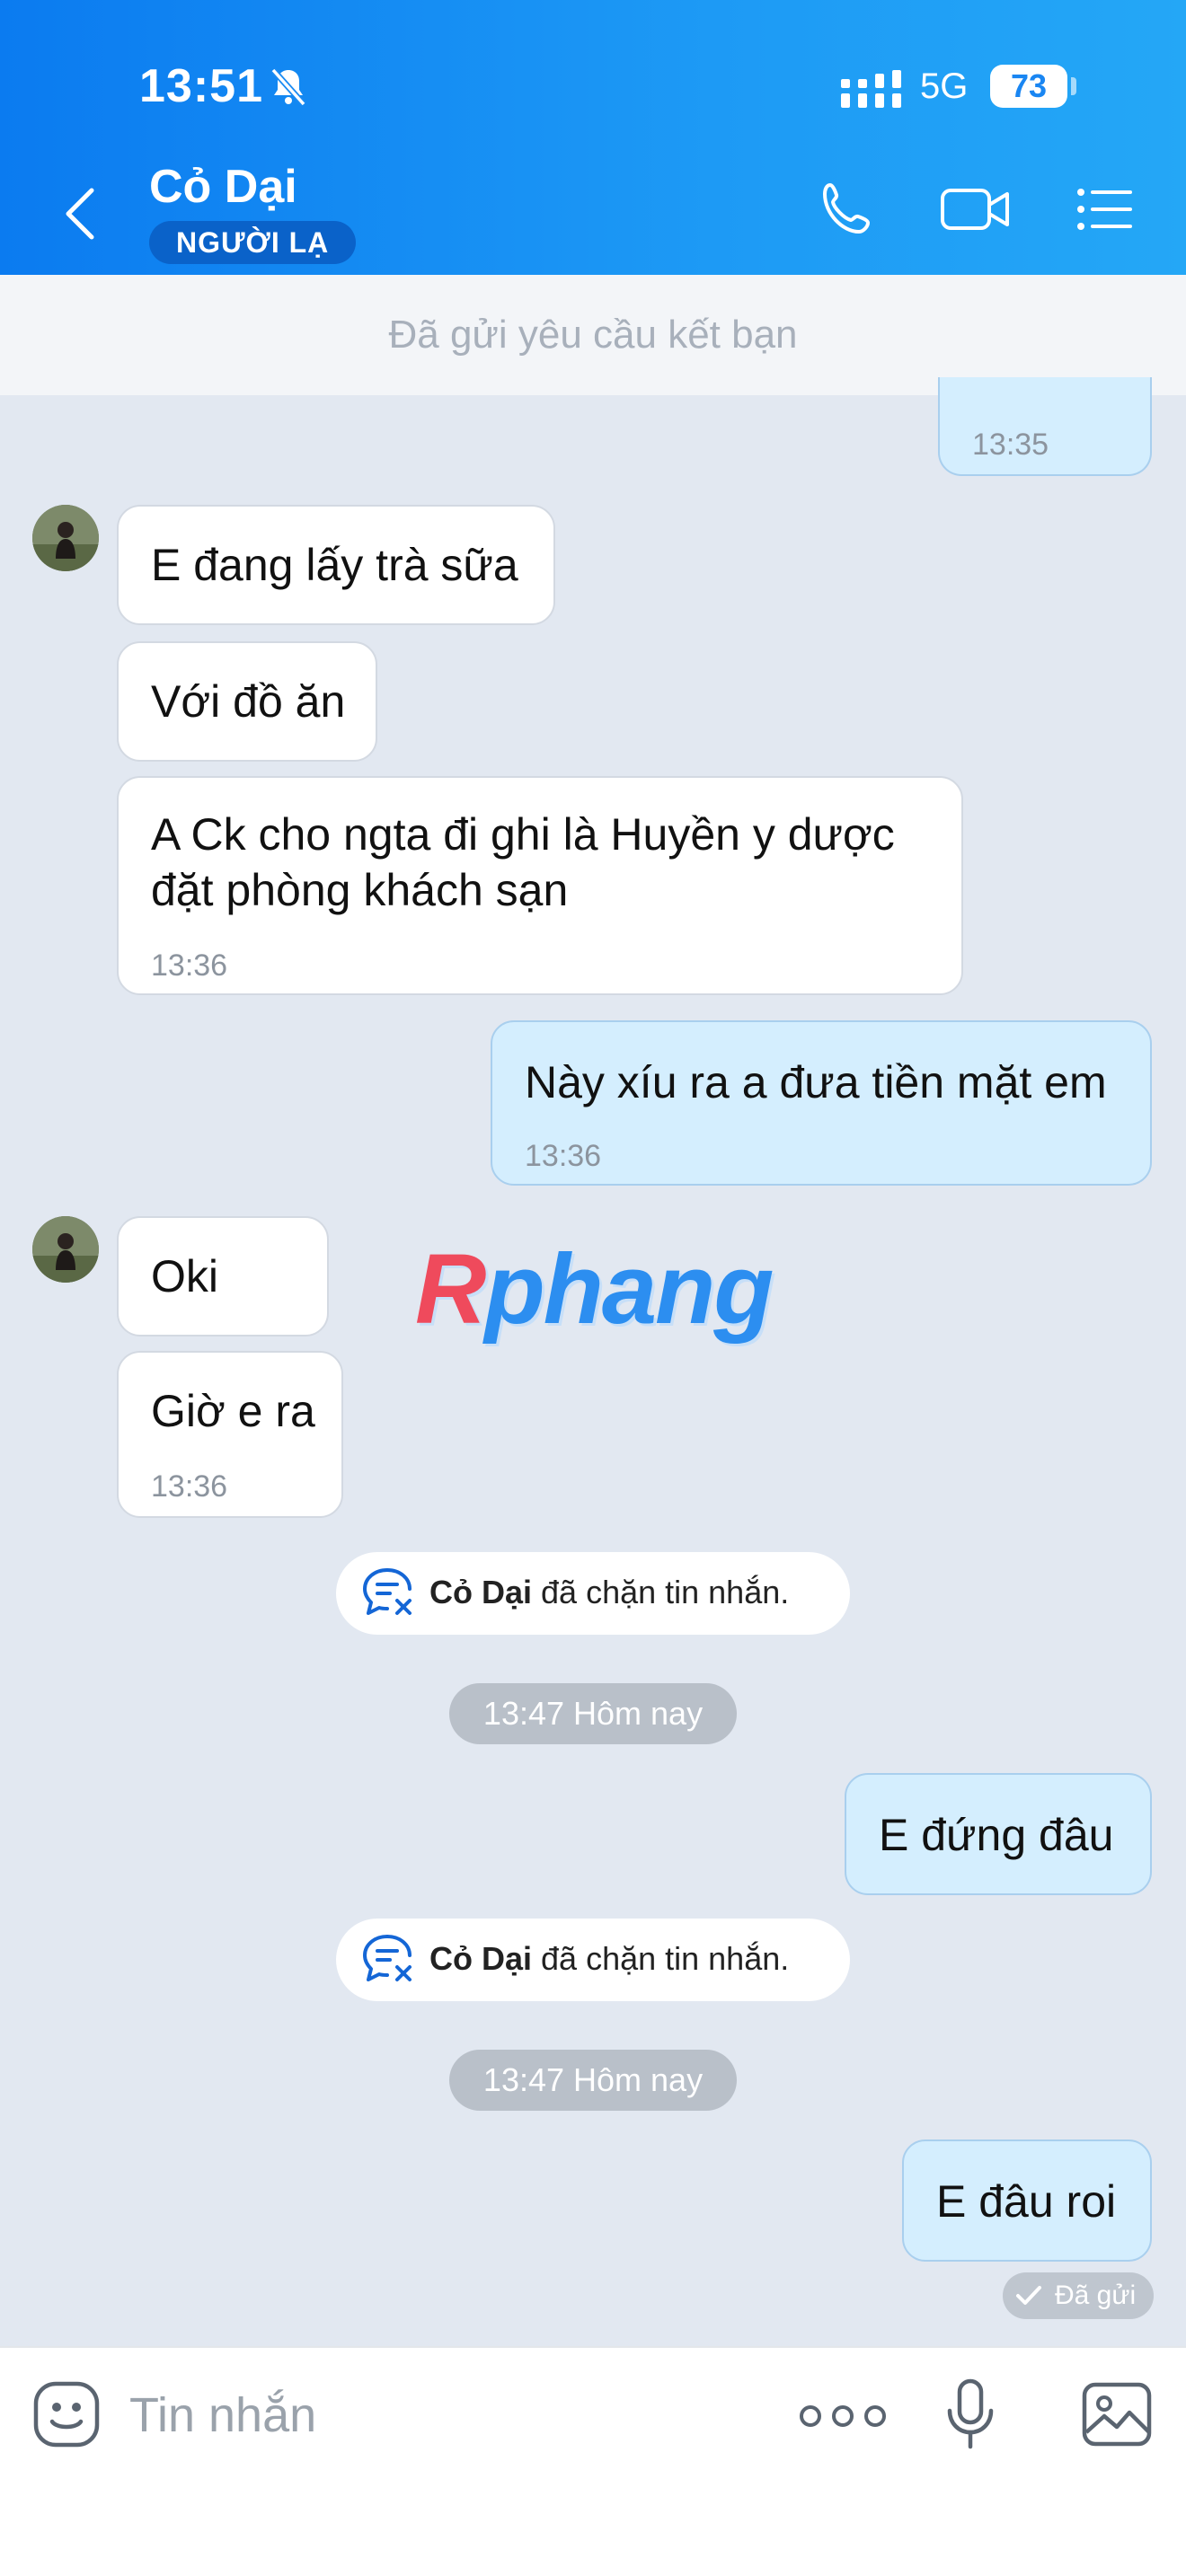 Image resolution: width=1186 pixels, height=2576 pixels. What do you see at coordinates (66, 2414) in the screenshot?
I see `emoji-icon` at bounding box center [66, 2414].